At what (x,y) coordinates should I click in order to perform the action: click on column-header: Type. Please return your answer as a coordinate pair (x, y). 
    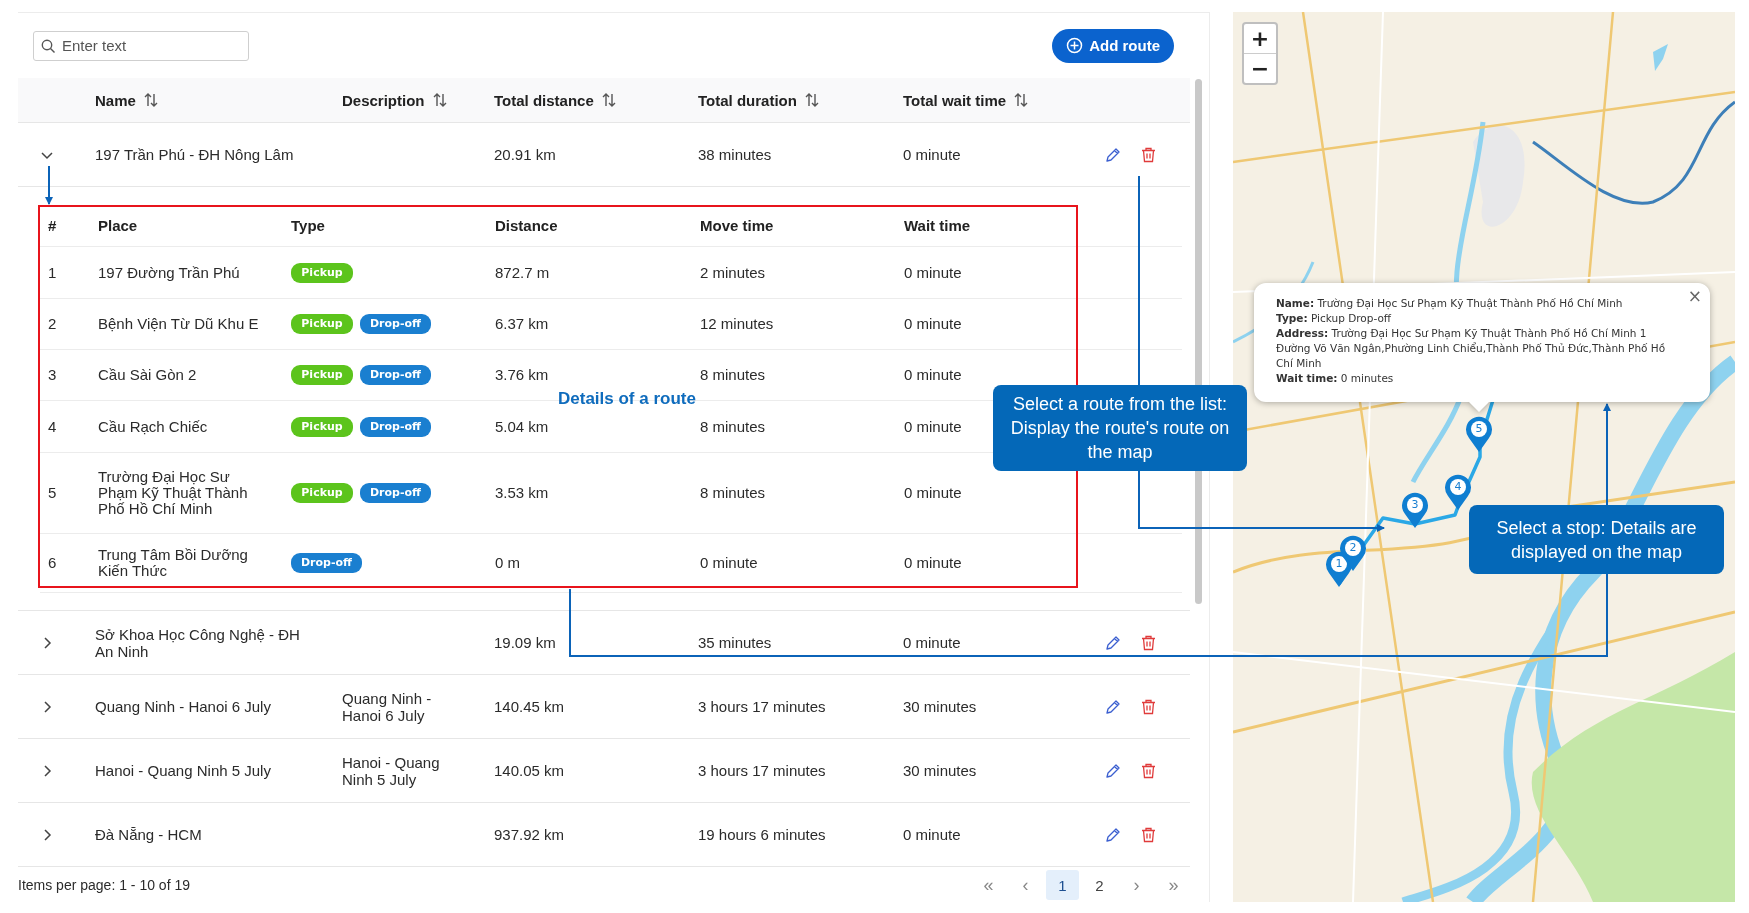
    Looking at the image, I should click on (308, 225).